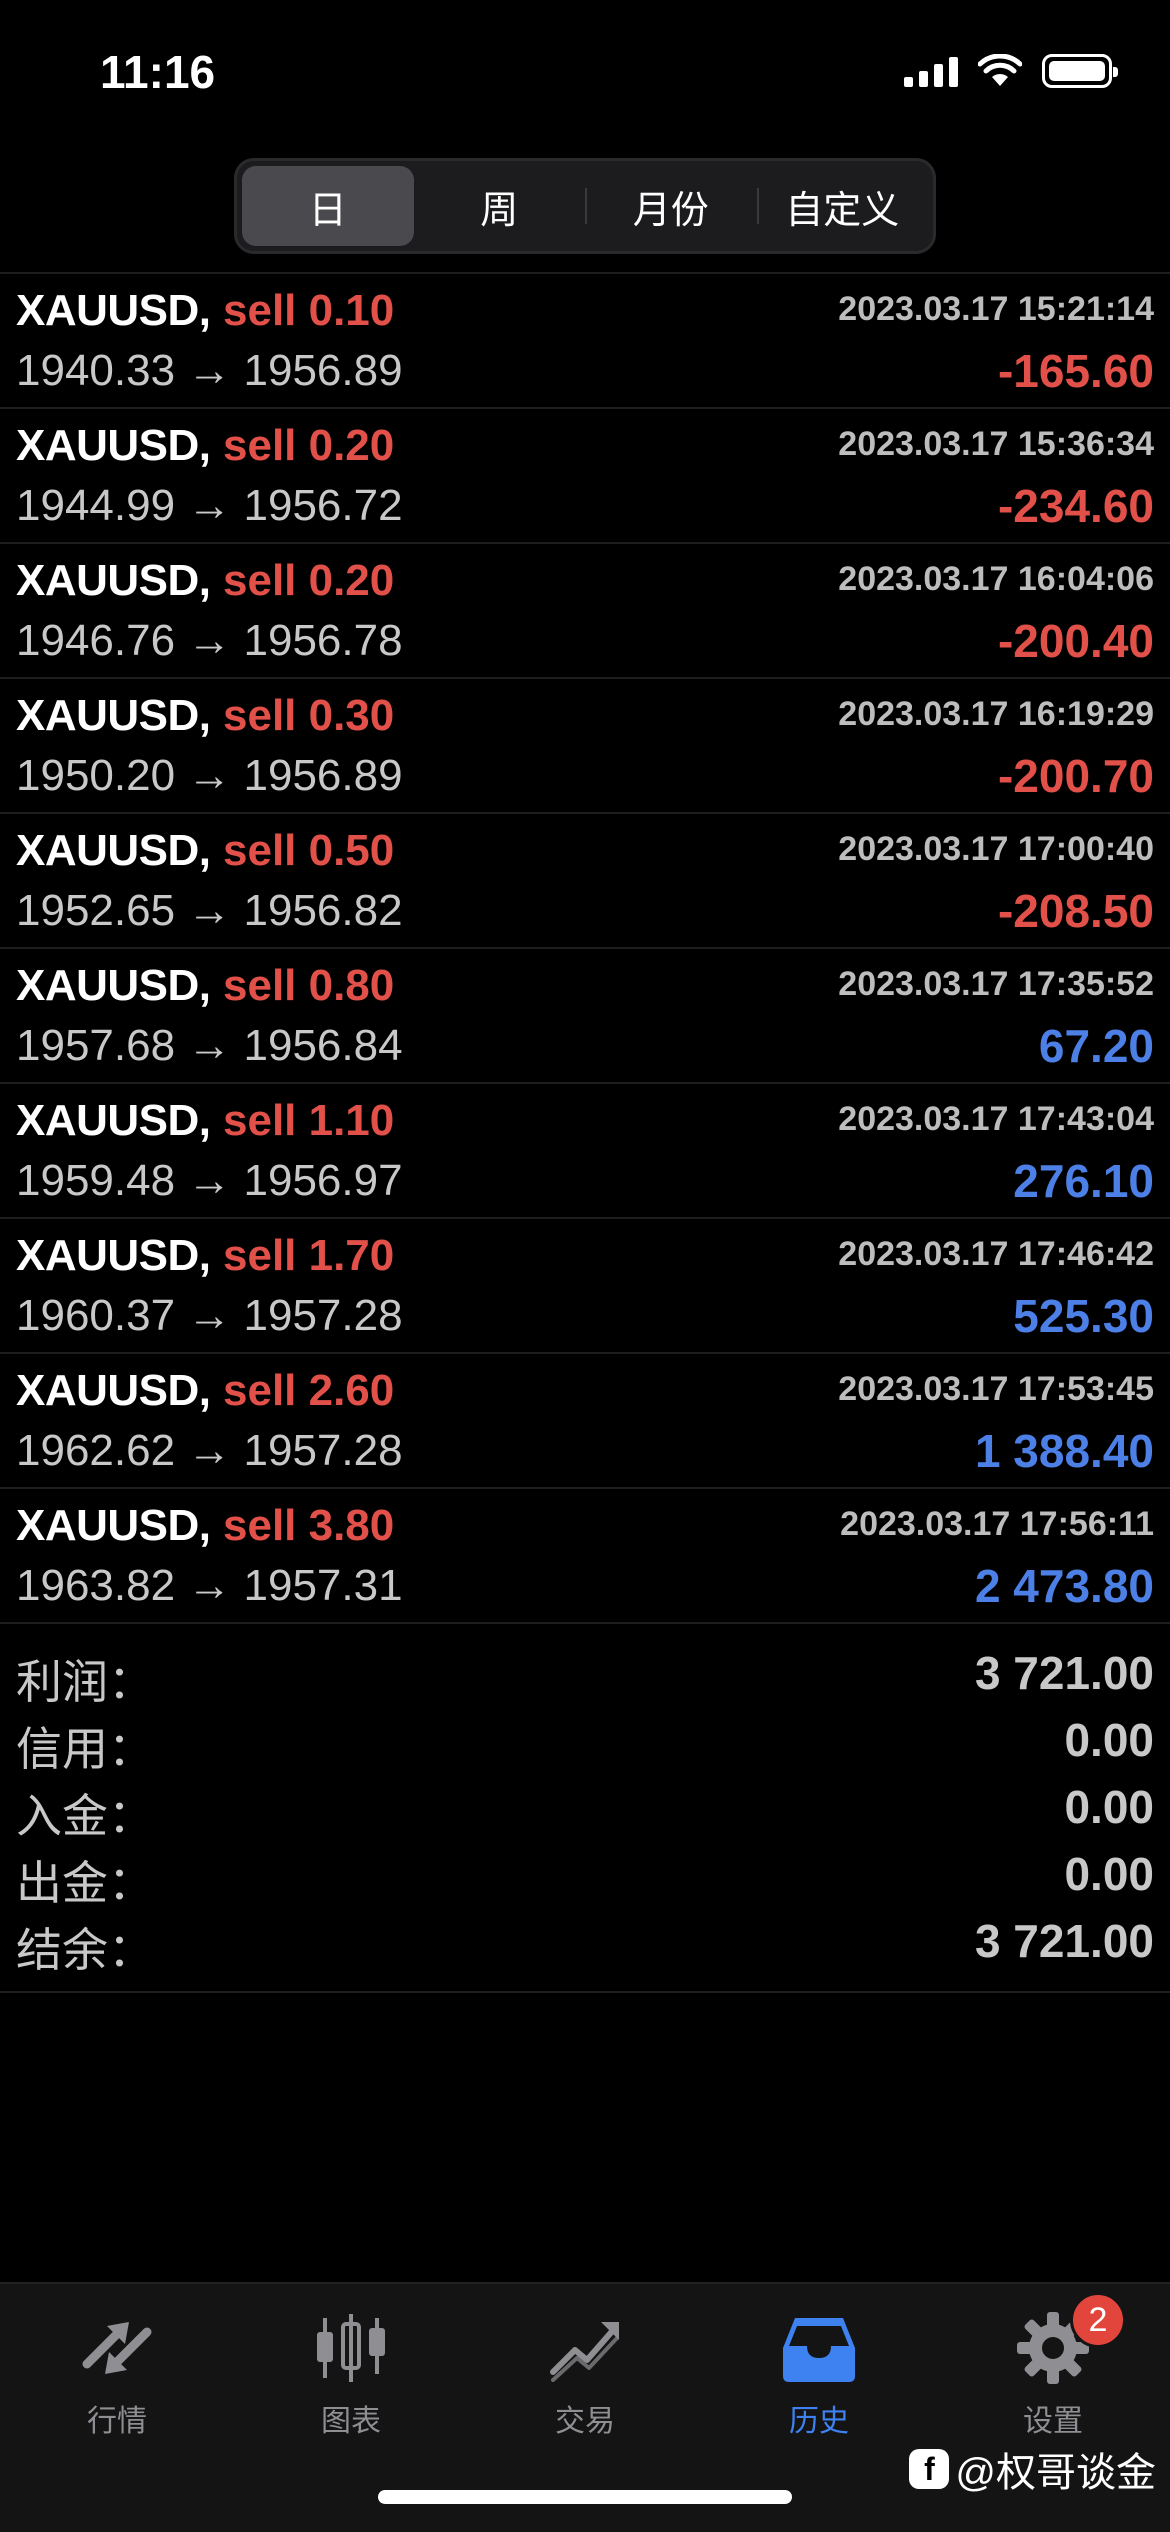 Image resolution: width=1170 pixels, height=2532 pixels. Describe the element at coordinates (585, 2421) in the screenshot. I see `tab-label: 交易` at that location.